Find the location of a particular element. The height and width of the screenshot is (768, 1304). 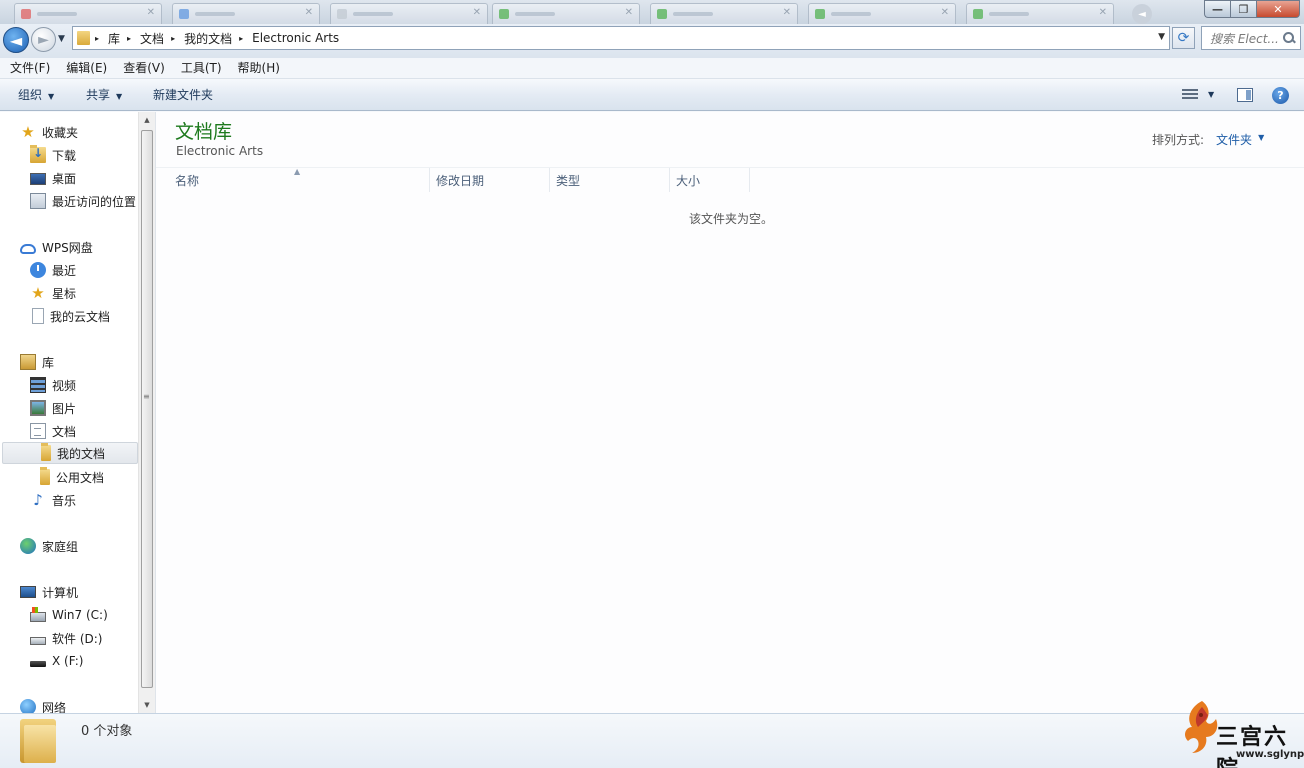

menu-edit: 编辑(E) is located at coordinates (86, 68).